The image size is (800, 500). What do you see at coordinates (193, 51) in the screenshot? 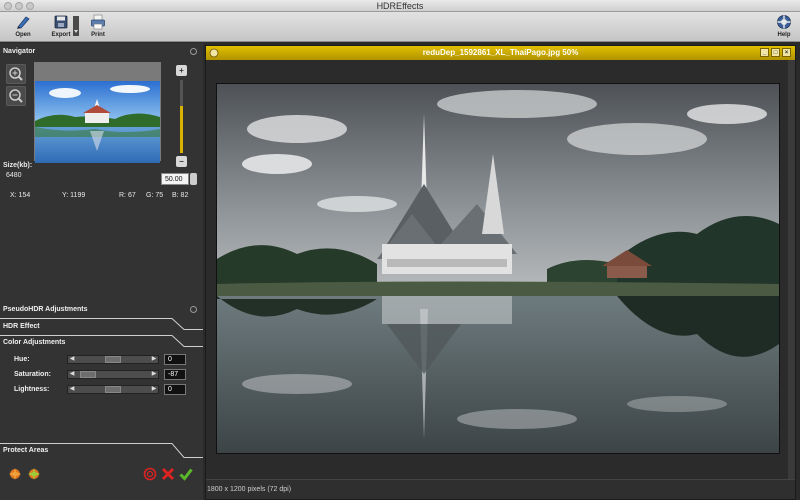
I see `navigator-options-icon` at bounding box center [193, 51].